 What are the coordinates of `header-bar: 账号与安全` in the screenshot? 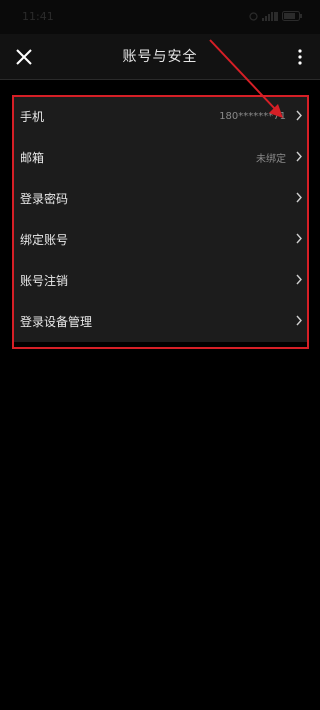 It's located at (160, 57).